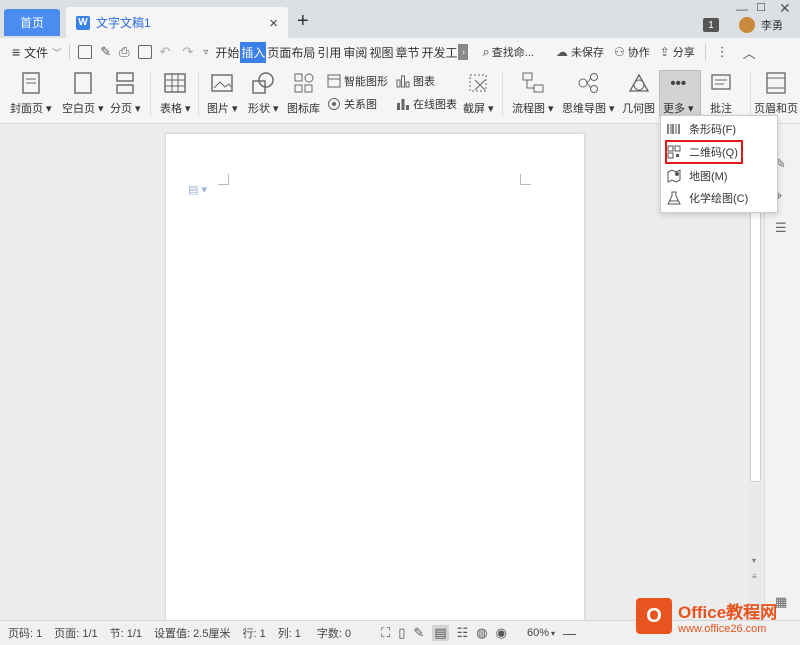  I want to click on tab-home: 首页, so click(32, 22).